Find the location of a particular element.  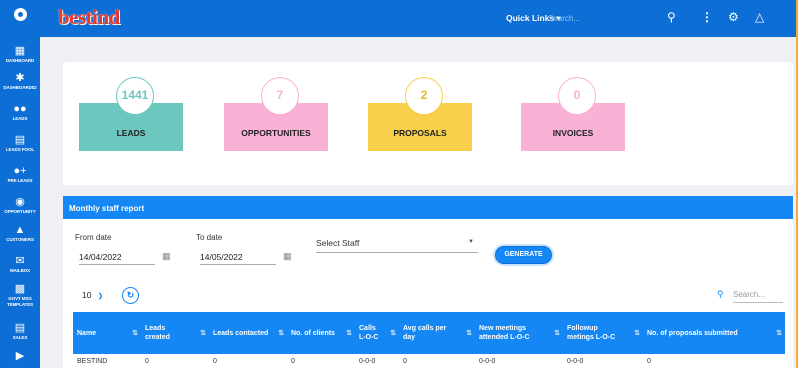

user-icon: ▲ is located at coordinates (20, 230).